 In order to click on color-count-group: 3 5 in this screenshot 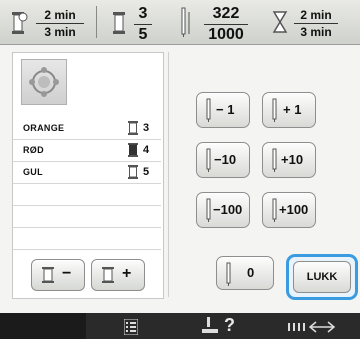, I will do `click(139, 22)`.